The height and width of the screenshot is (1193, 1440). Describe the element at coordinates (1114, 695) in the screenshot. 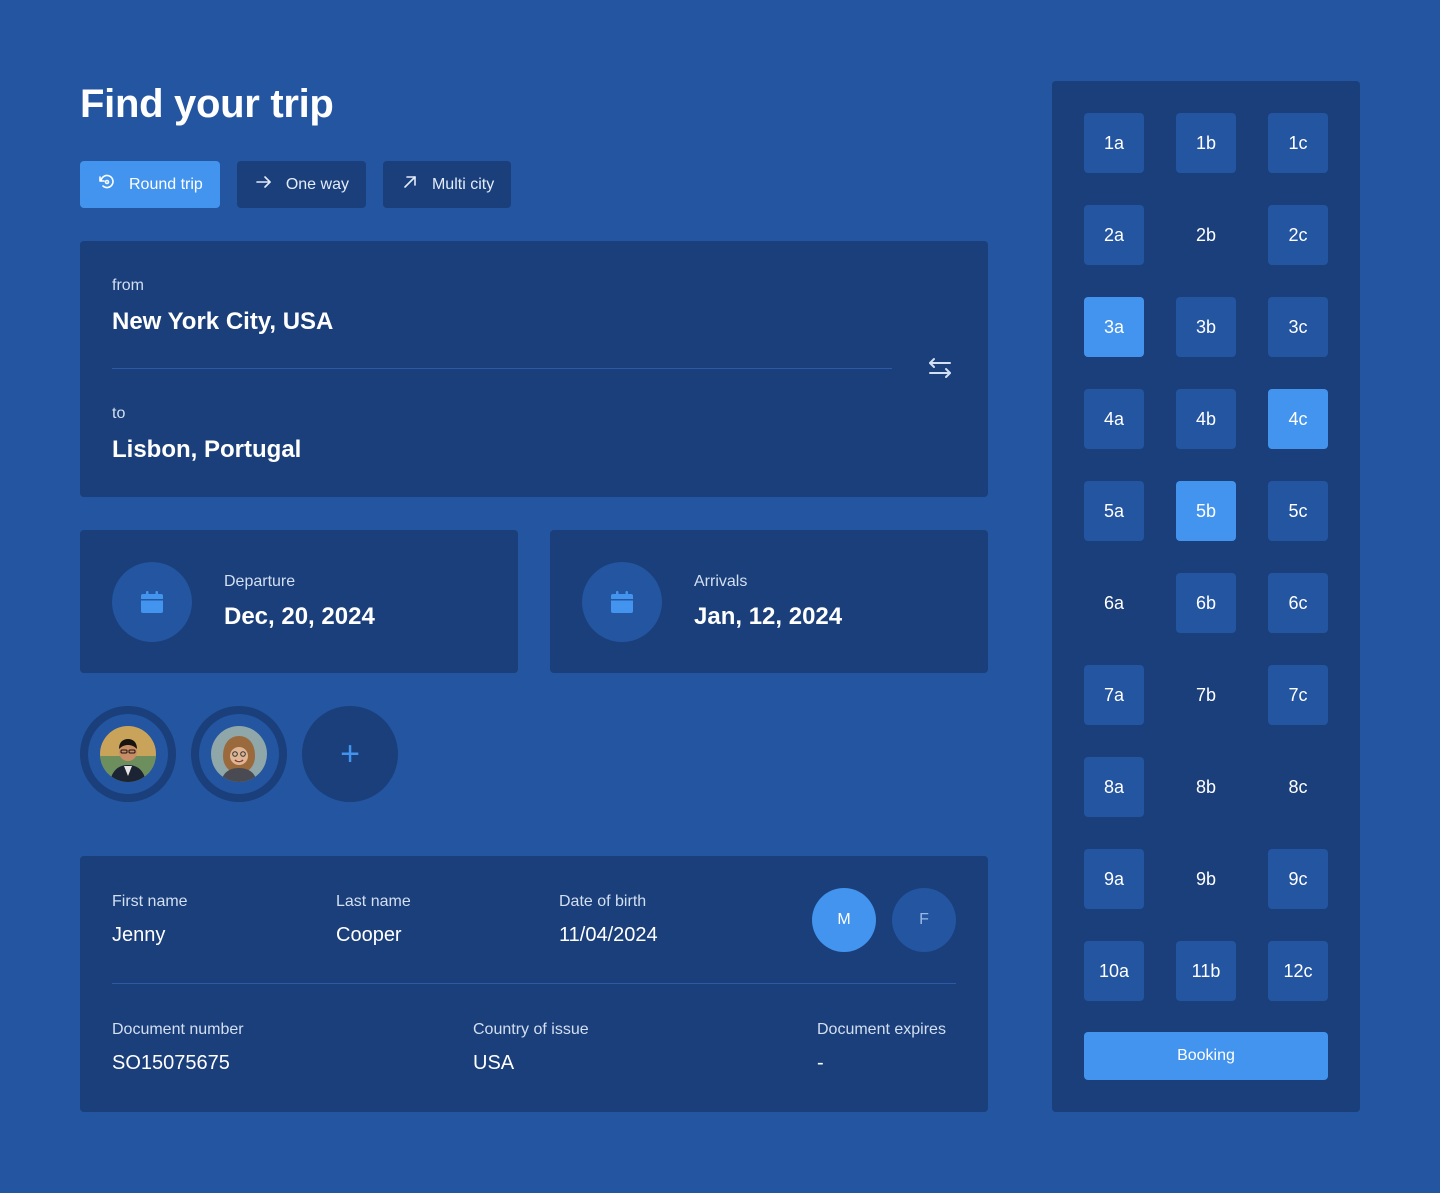

I see `seat-7a: 7a` at that location.